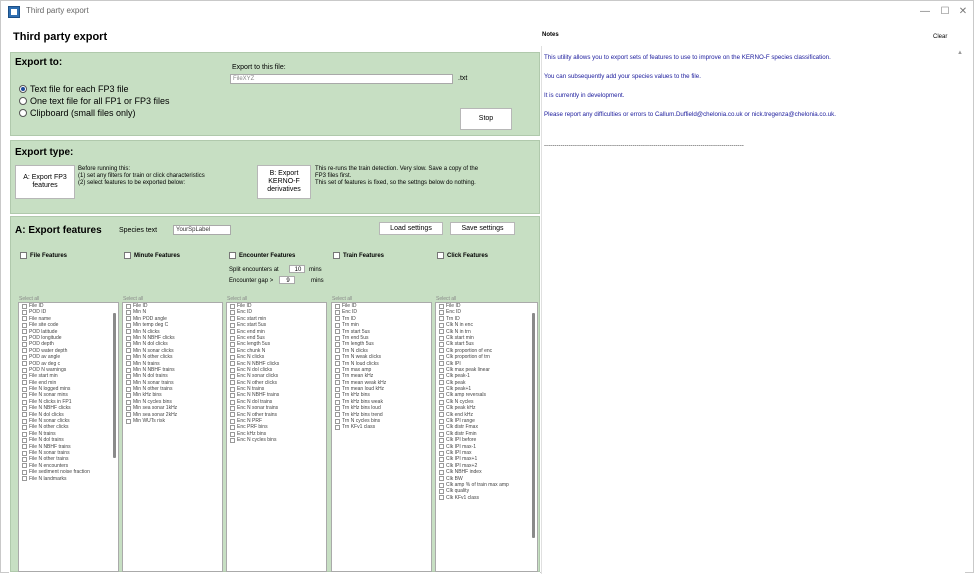 The height and width of the screenshot is (574, 974). I want to click on feature-list-item: Min WUTs risk, so click(172, 421).